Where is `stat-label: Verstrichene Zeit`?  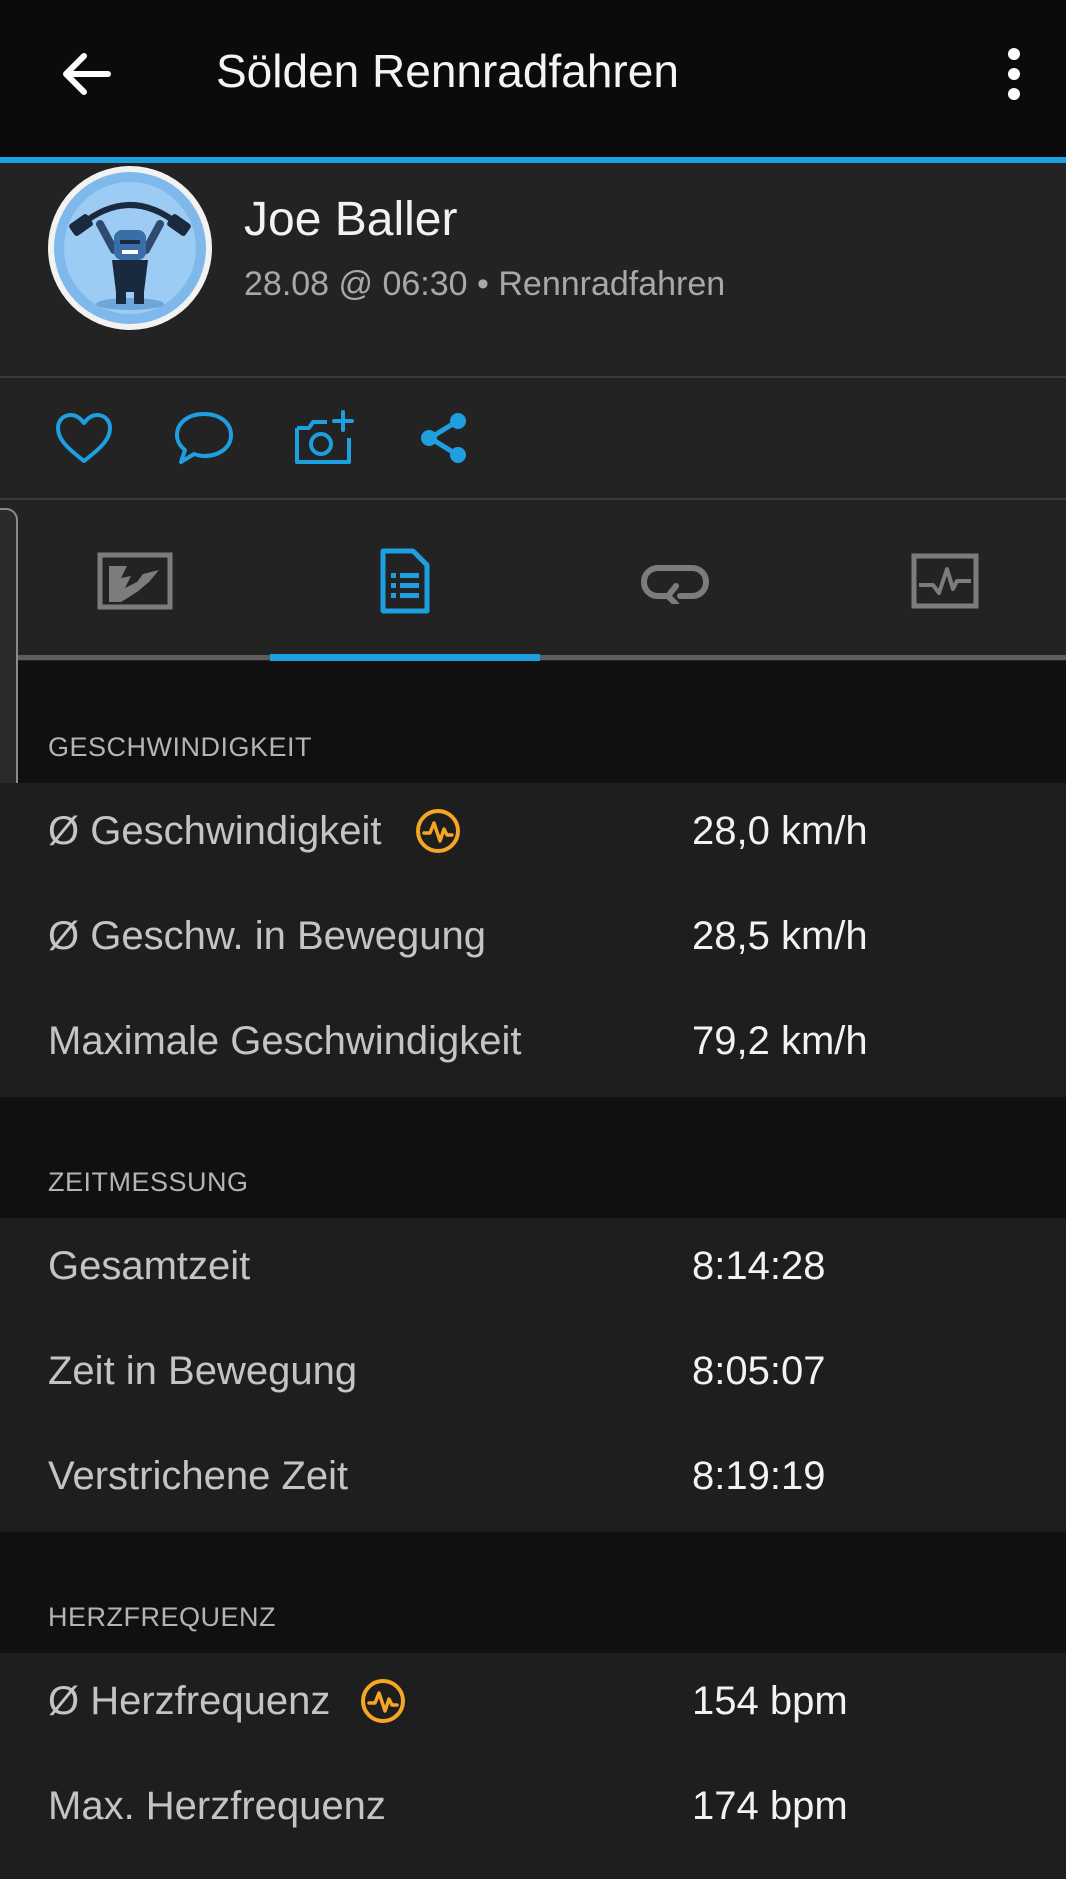
stat-label: Verstrichene Zeit is located at coordinates (198, 1476).